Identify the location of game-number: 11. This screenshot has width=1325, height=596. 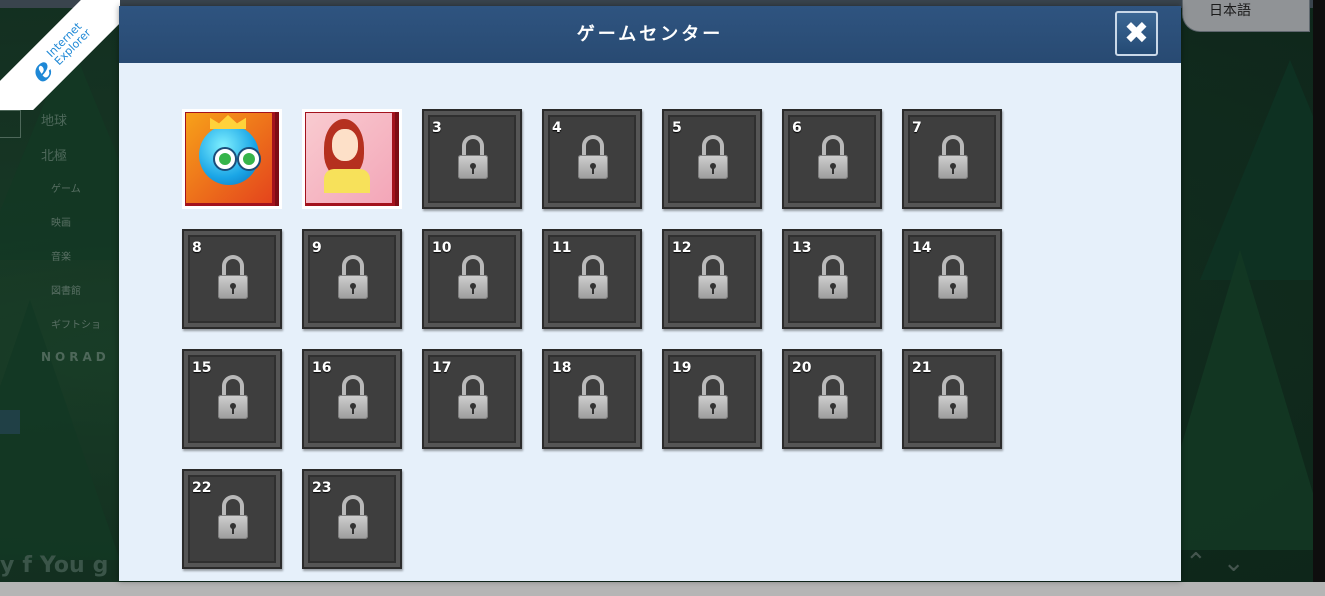
(562, 248).